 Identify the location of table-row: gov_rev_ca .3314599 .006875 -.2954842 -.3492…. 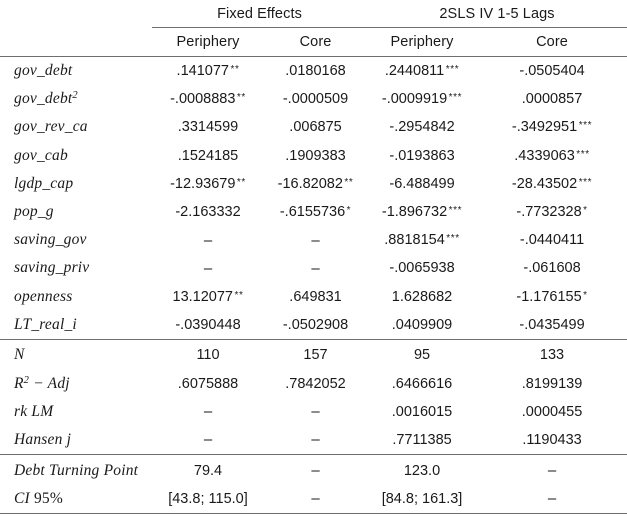
(313, 127).